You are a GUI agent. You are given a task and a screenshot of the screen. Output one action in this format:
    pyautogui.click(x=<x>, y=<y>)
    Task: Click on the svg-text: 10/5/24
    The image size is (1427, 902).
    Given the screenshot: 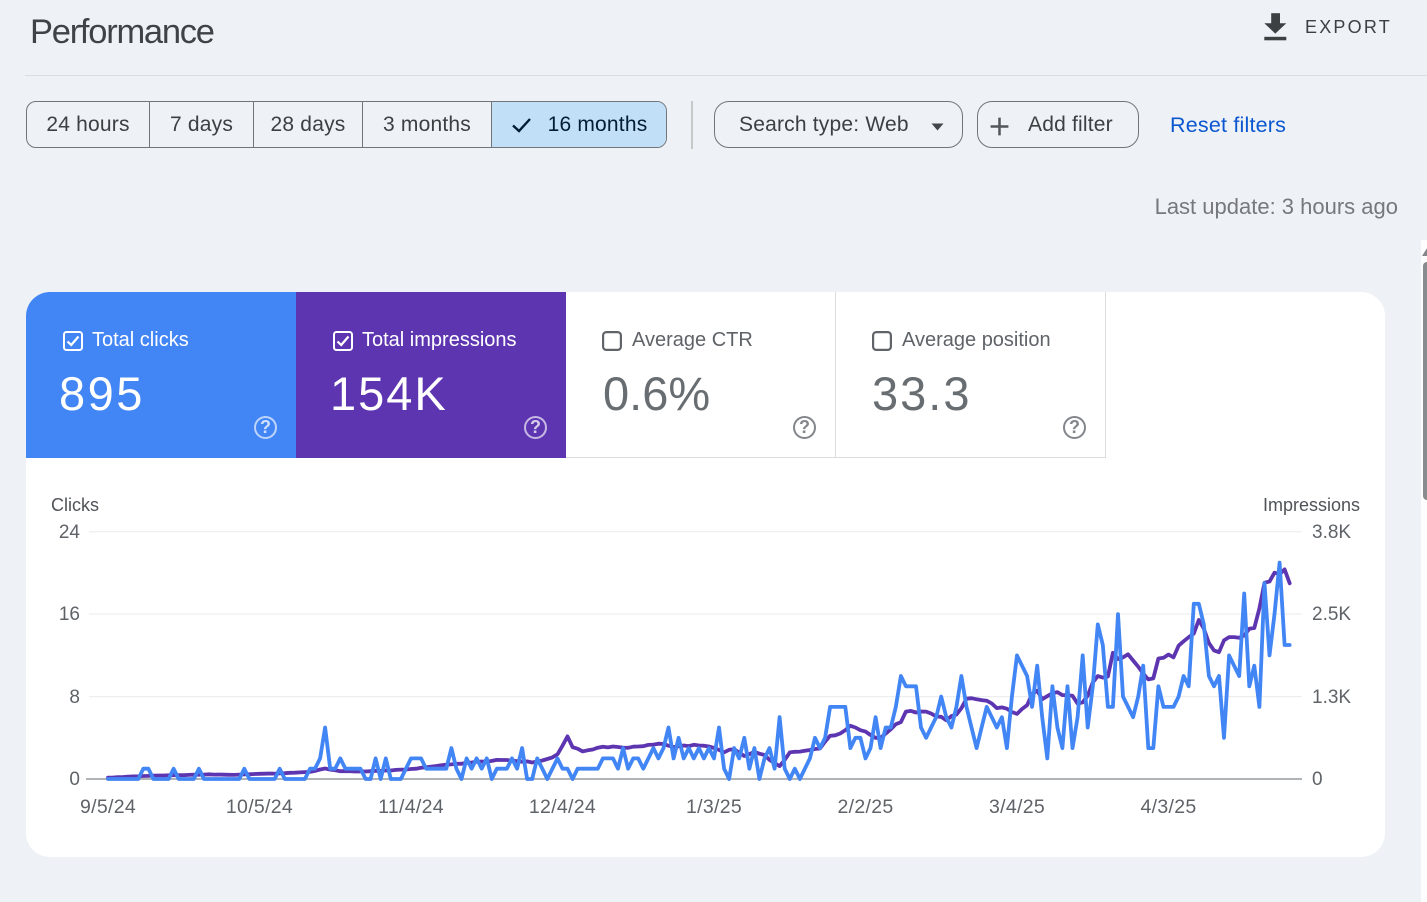 What is the action you would take?
    pyautogui.click(x=259, y=807)
    